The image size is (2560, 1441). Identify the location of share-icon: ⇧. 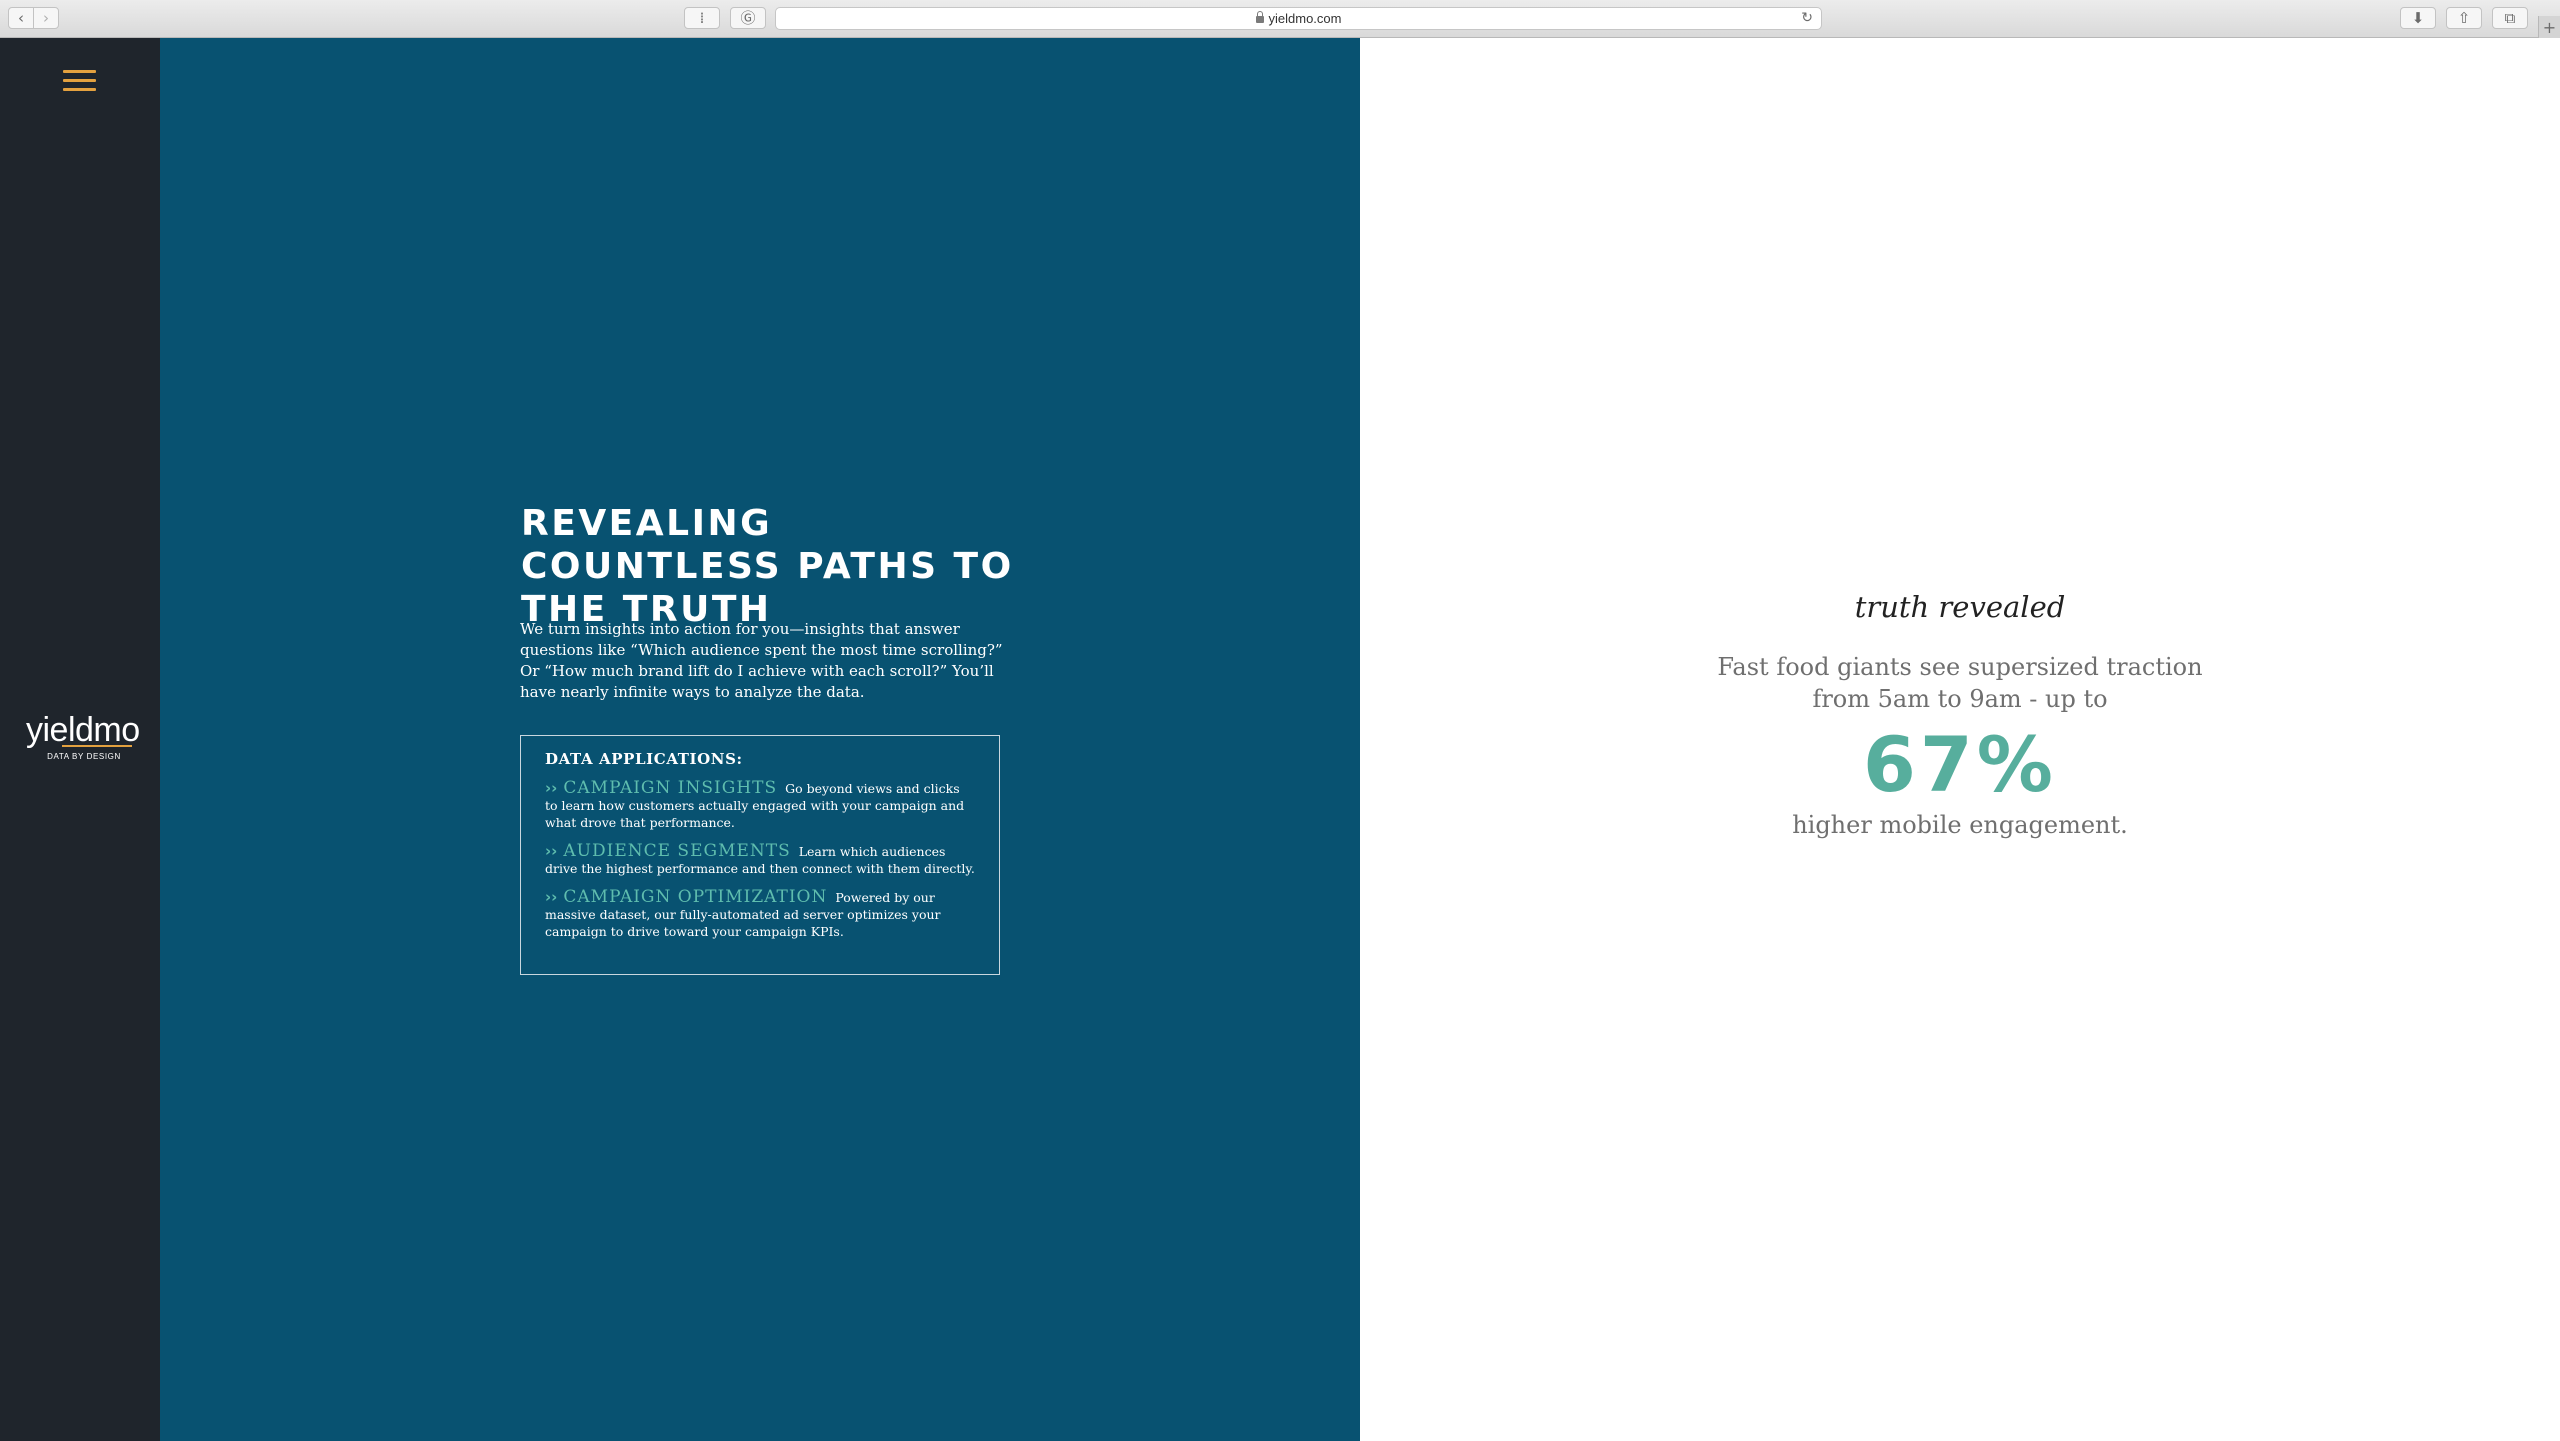
(2464, 17).